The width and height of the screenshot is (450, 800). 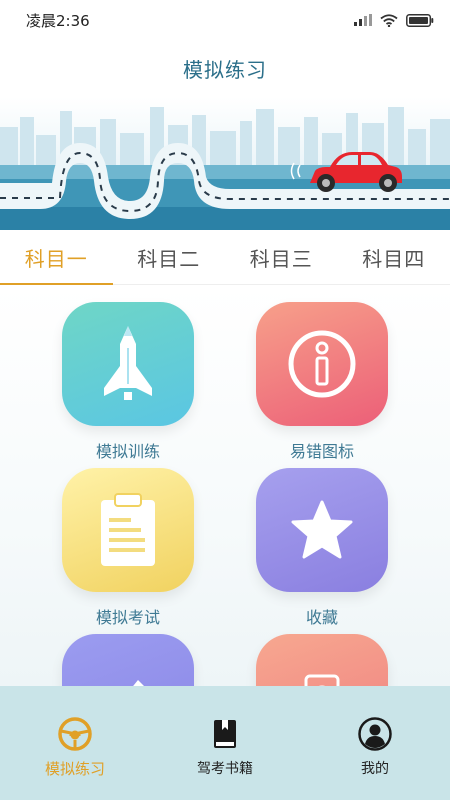 I want to click on tab-subject-2: 科目二, so click(x=169, y=257).